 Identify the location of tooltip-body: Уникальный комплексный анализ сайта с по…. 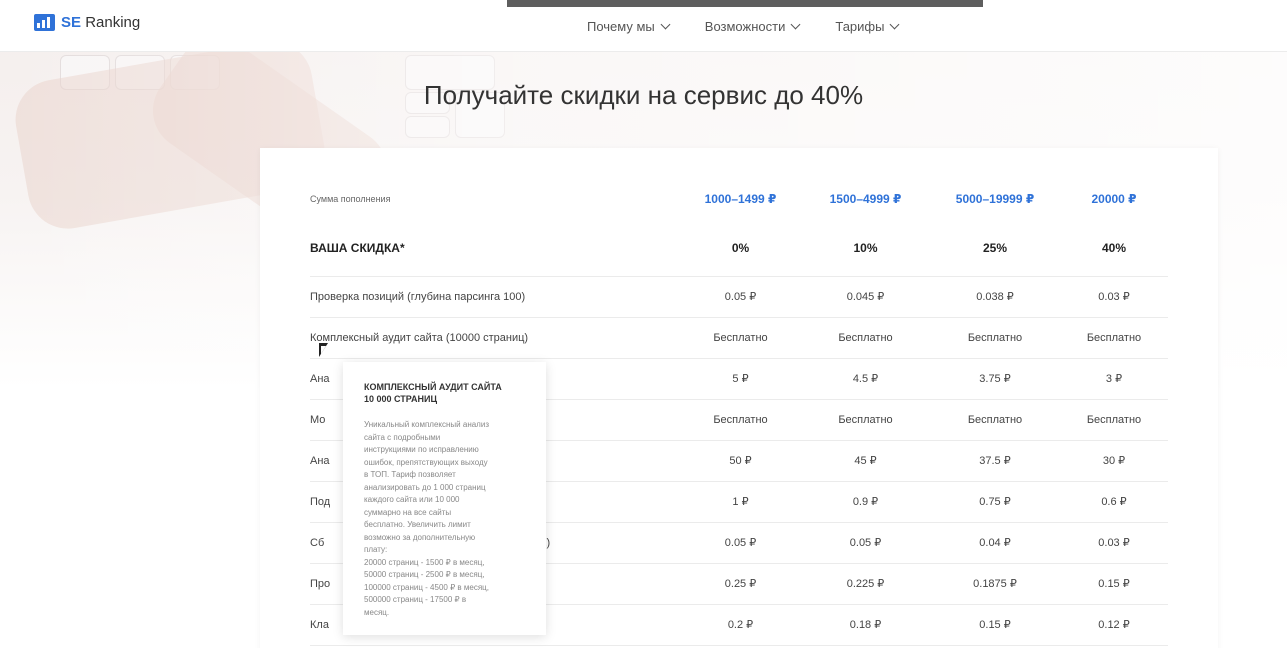
(426, 518).